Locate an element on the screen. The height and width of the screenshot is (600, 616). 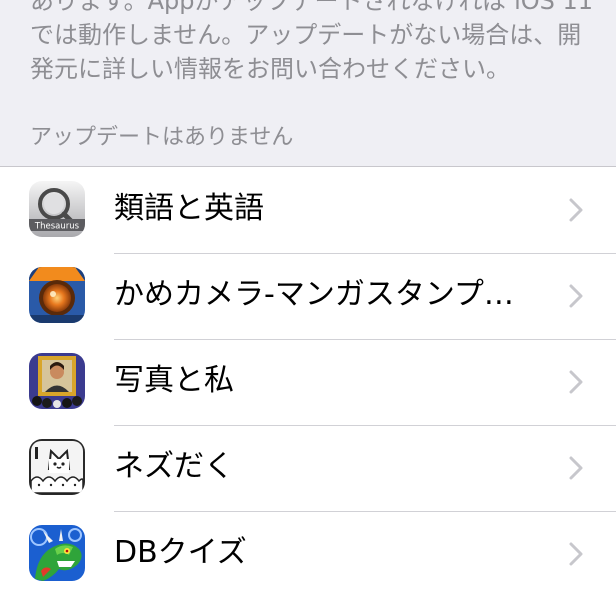
info-line-3: 発元に詳しい情報をお問い合わせください。 is located at coordinates (270, 69).